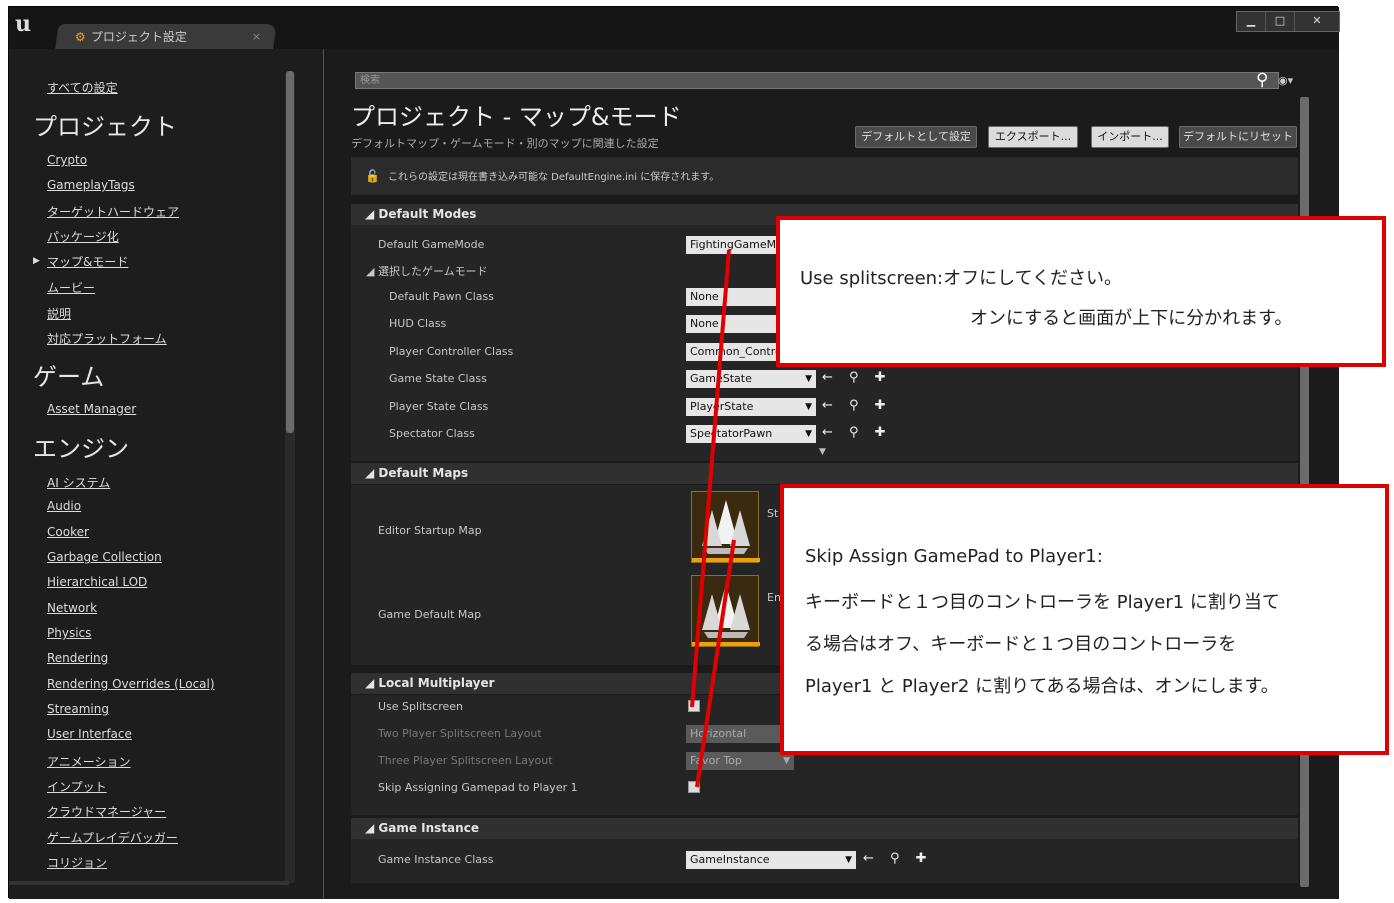  Describe the element at coordinates (857, 432) in the screenshot. I see `spectator-class-actions: ← ⚲ ✚` at that location.